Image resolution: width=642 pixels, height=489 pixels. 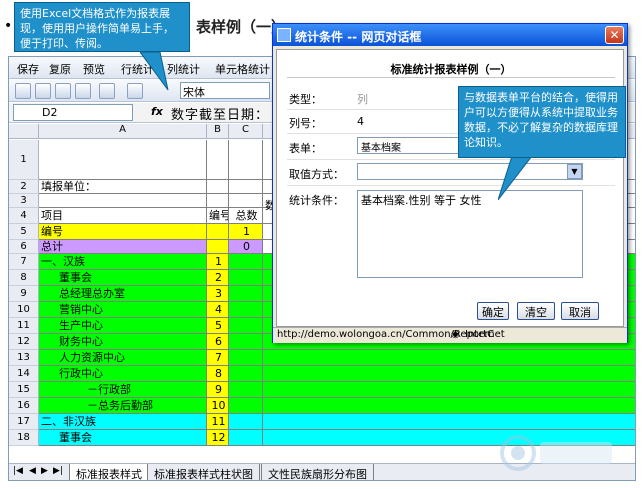 What do you see at coordinates (123, 358) in the screenshot?
I see `table-cell: 人力资源中心` at bounding box center [123, 358].